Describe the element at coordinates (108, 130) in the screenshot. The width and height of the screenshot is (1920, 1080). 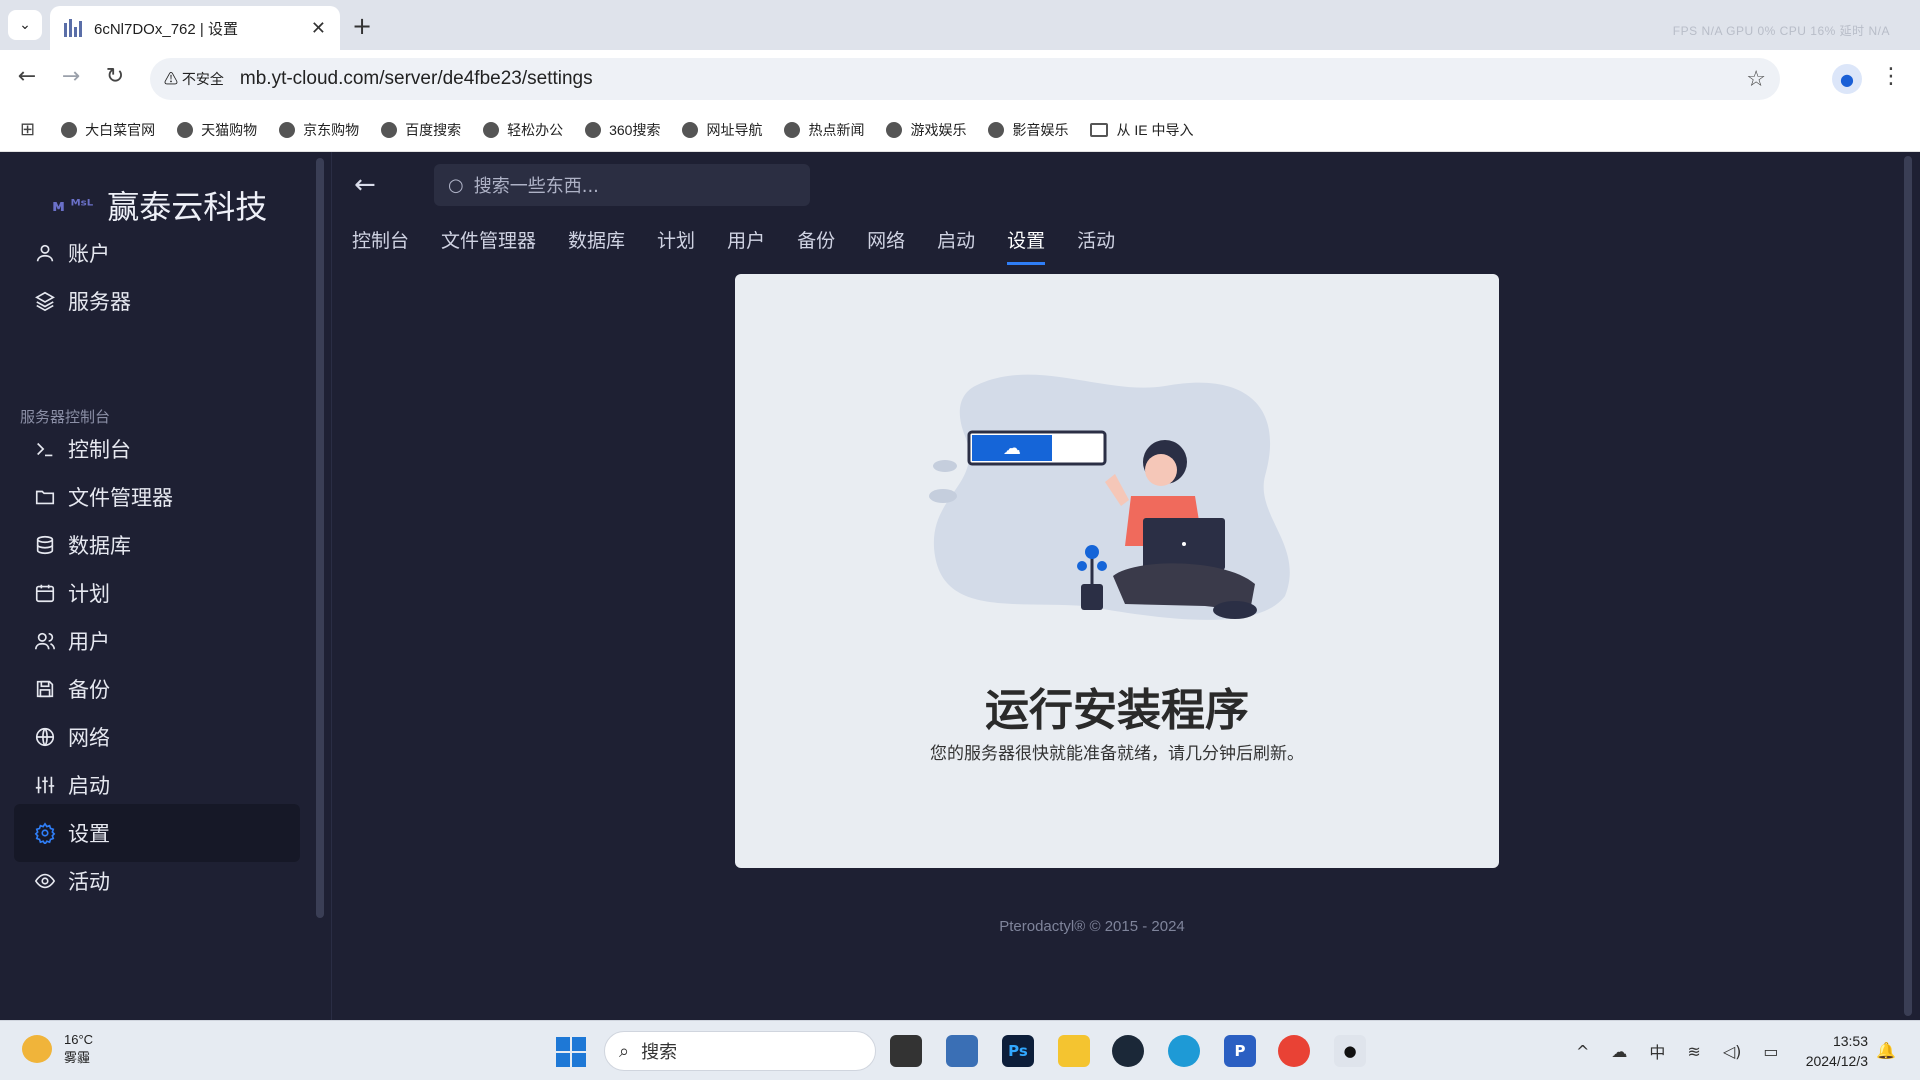
I see `bookmark-item: 大白菜官网` at that location.